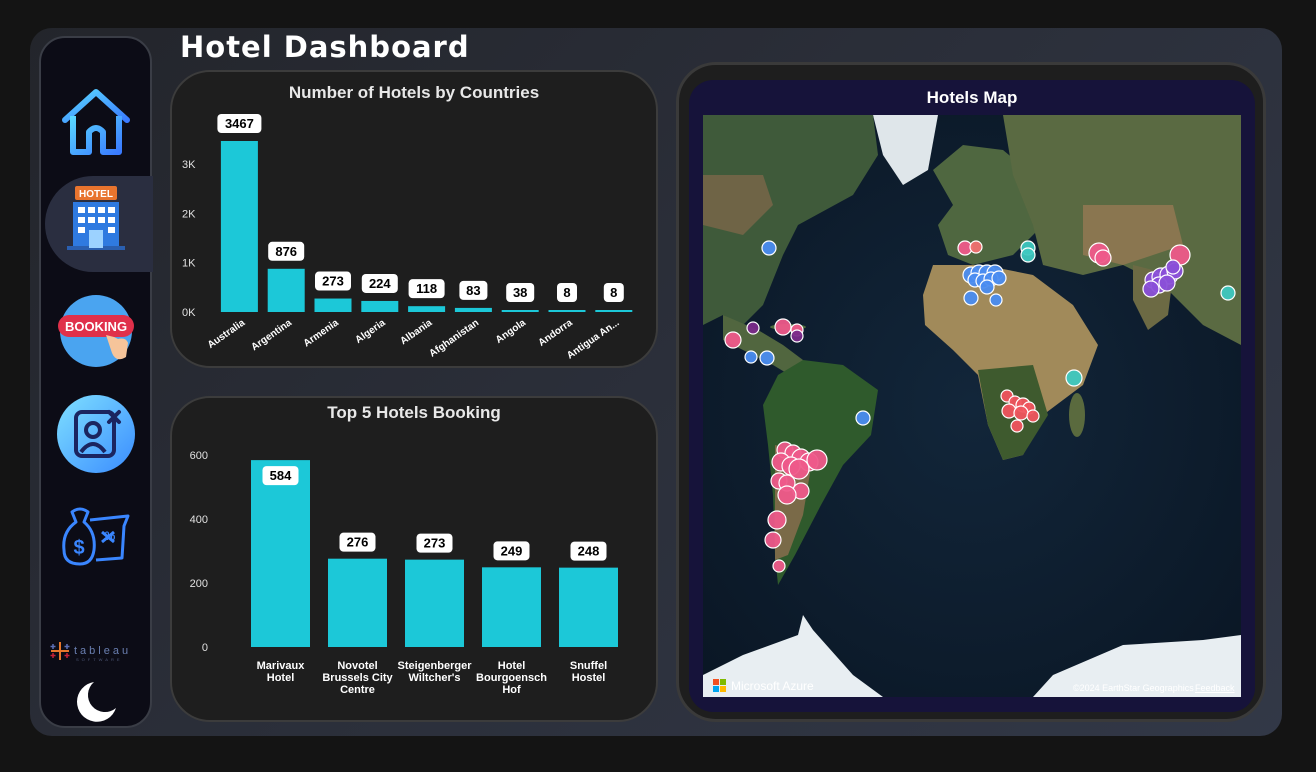 This screenshot has height=772, width=1316. What do you see at coordinates (589, 678) in the screenshot?
I see `x-tick-label: Hostel` at bounding box center [589, 678].